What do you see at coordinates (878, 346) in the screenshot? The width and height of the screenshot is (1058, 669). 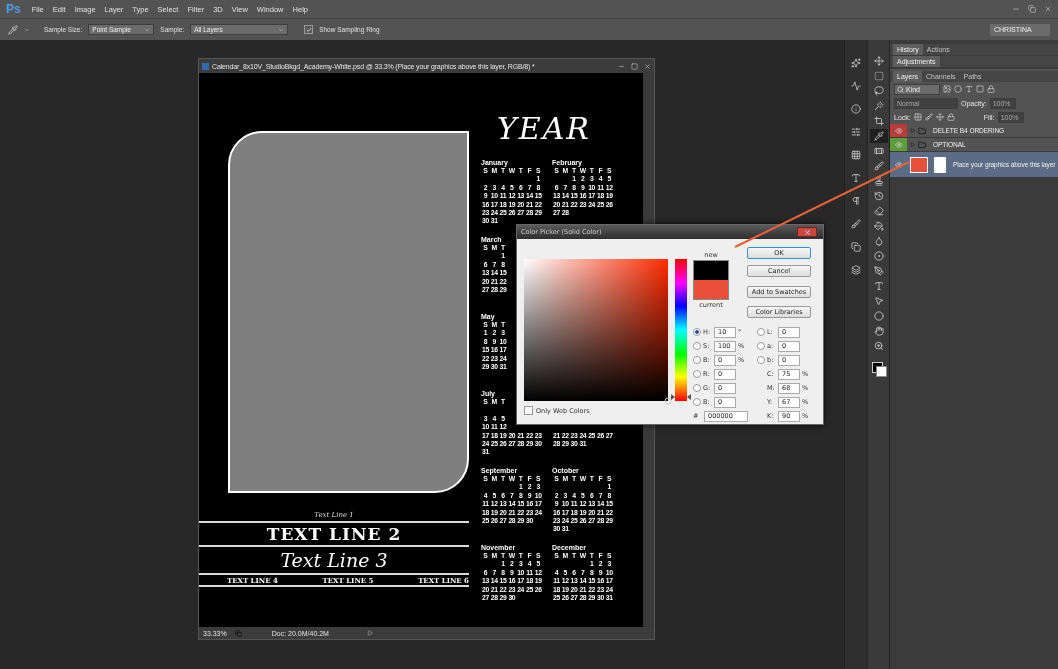 I see `zoom-icon` at bounding box center [878, 346].